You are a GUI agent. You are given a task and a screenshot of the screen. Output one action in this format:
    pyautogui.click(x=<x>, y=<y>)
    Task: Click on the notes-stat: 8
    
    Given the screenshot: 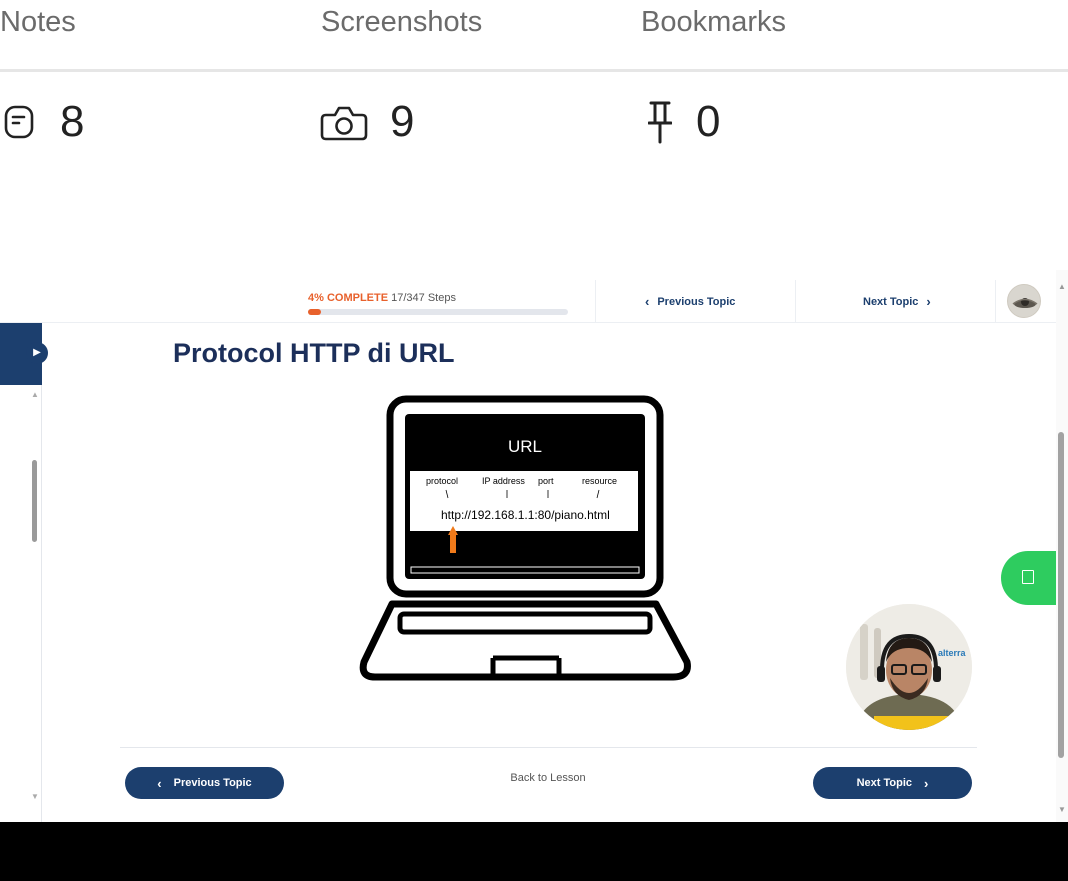 What is the action you would take?
    pyautogui.click(x=44, y=122)
    